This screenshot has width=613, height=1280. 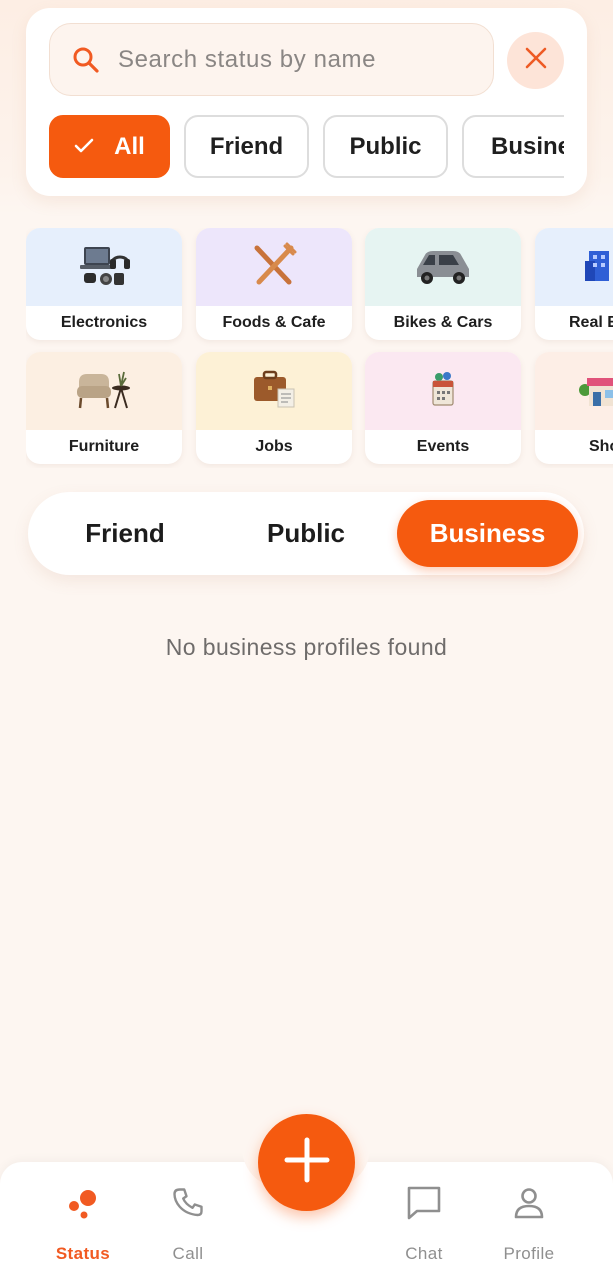 I want to click on chip-label: Public, so click(x=385, y=146).